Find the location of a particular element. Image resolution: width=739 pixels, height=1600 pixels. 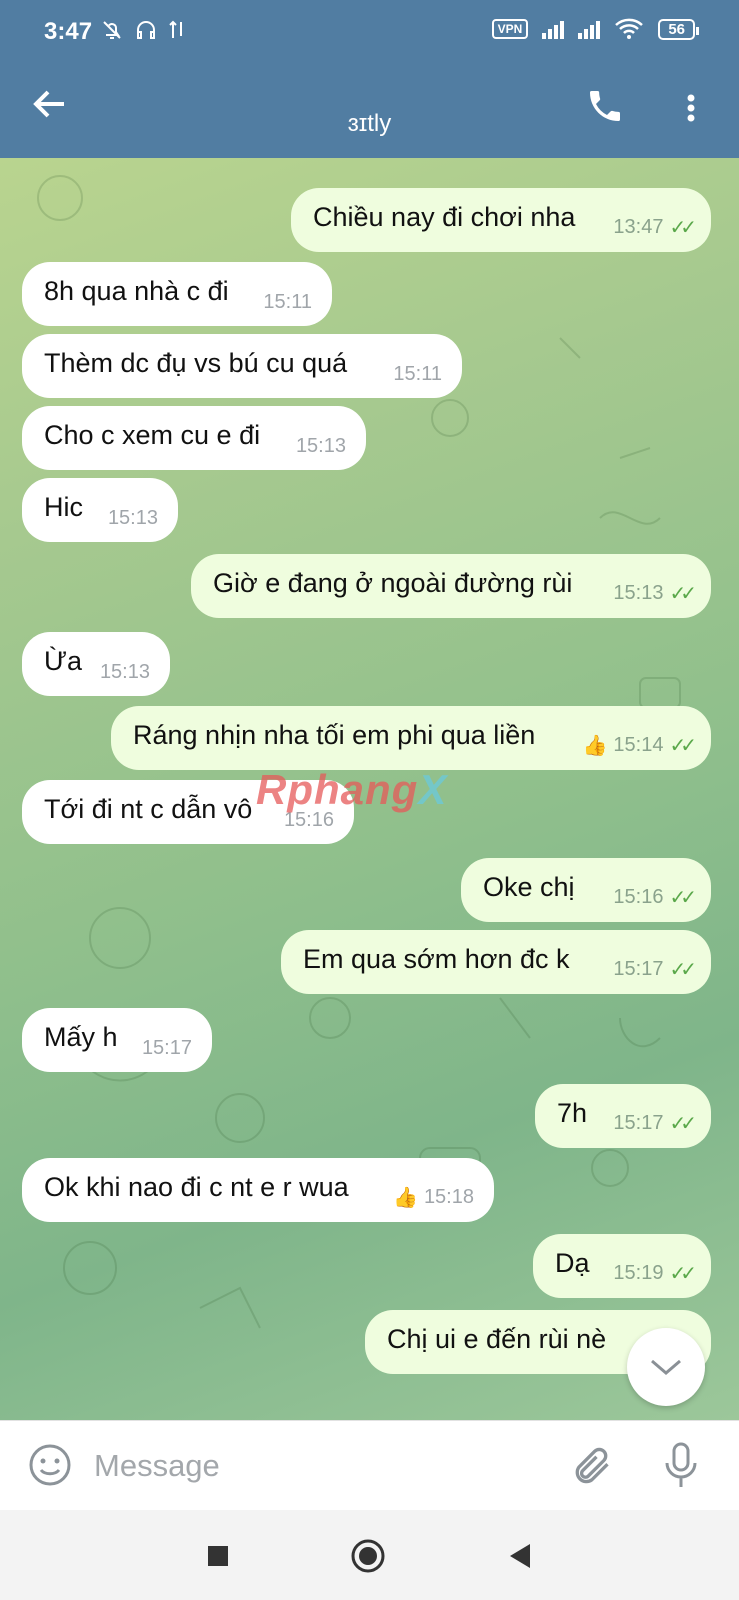

emoji-button is located at coordinates (50, 1465).